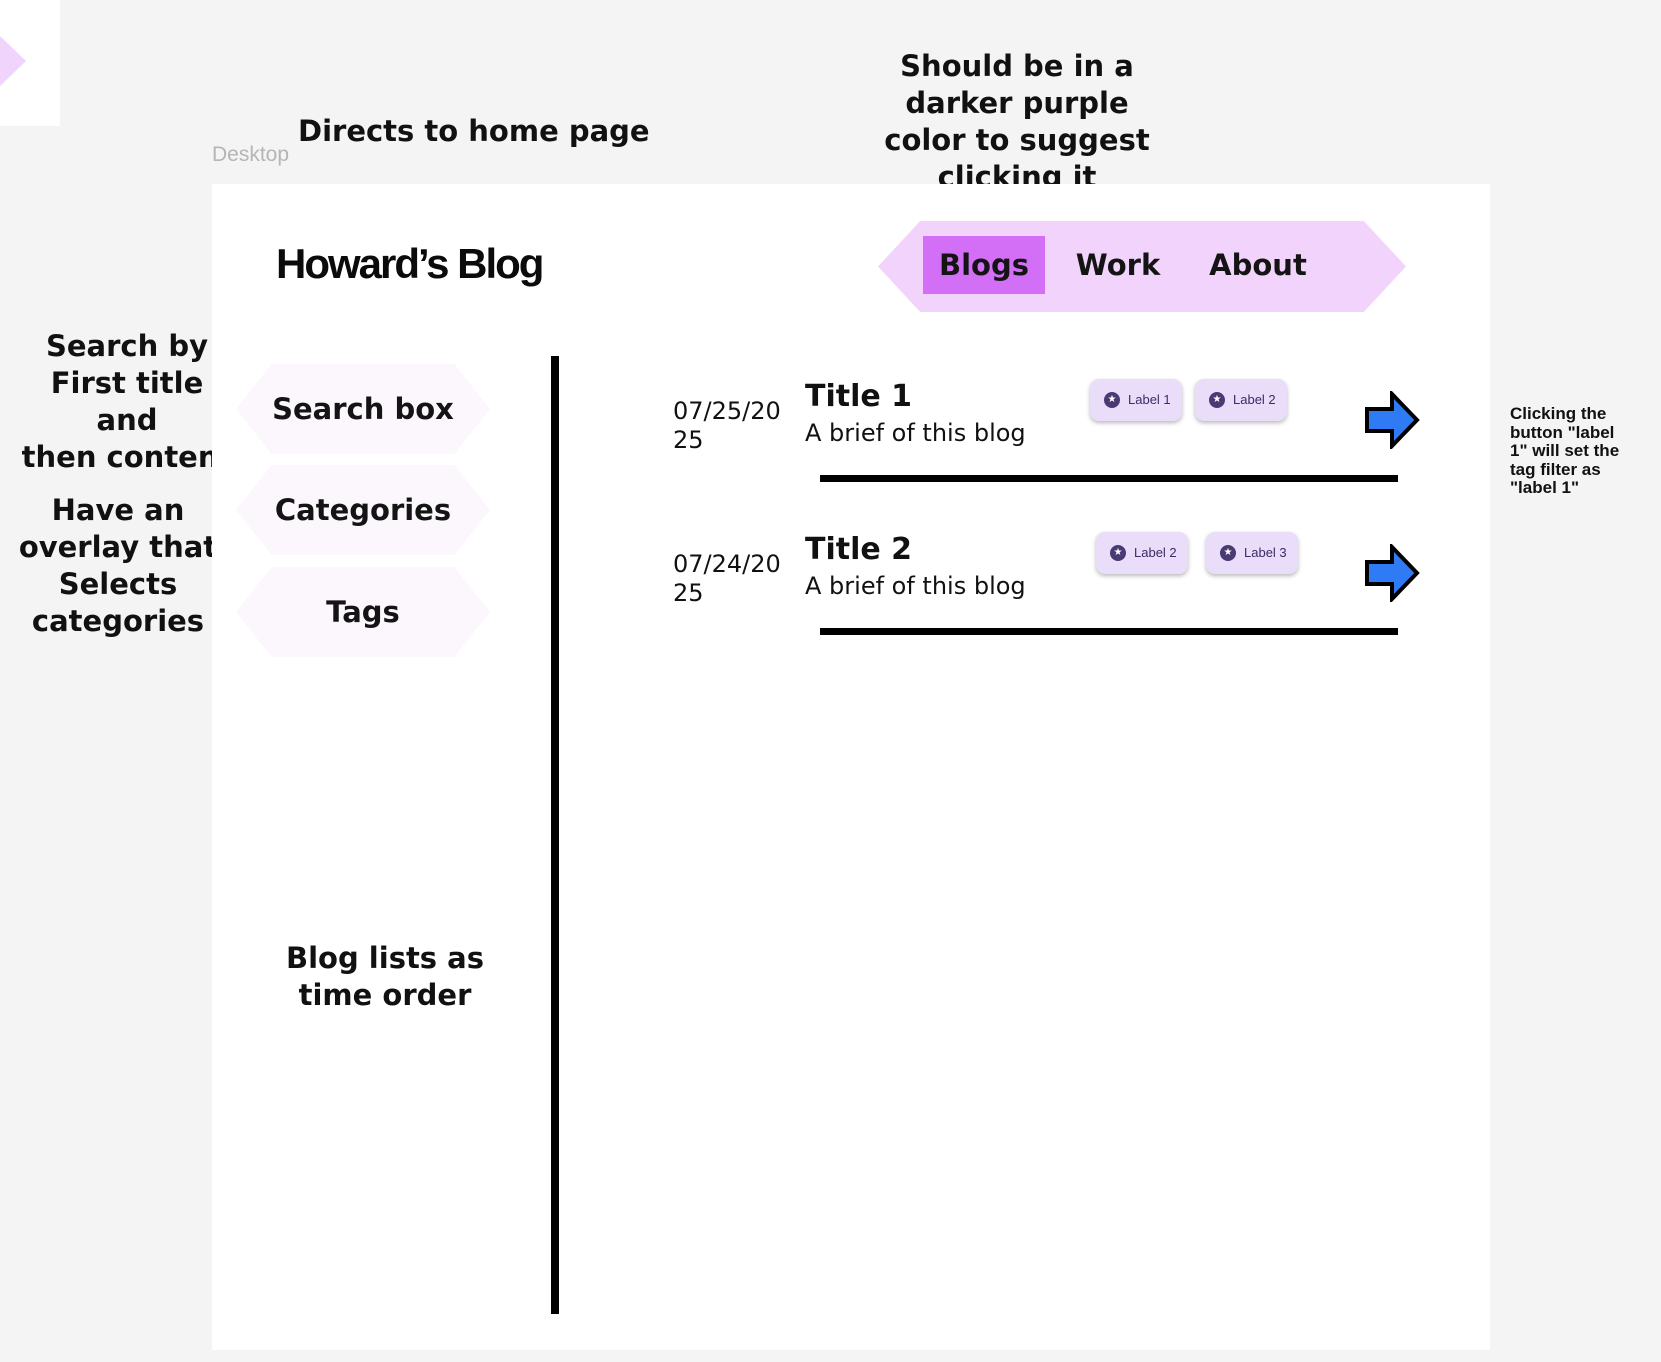  What do you see at coordinates (385, 995) in the screenshot?
I see `note-line: time order` at bounding box center [385, 995].